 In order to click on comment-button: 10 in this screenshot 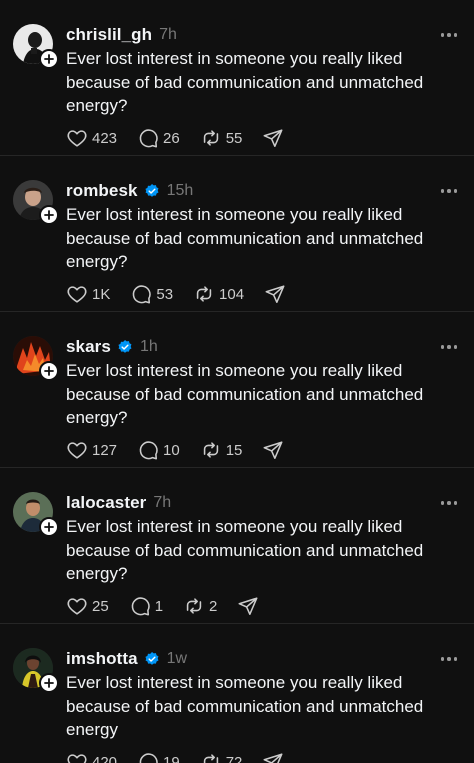, I will do `click(158, 450)`.